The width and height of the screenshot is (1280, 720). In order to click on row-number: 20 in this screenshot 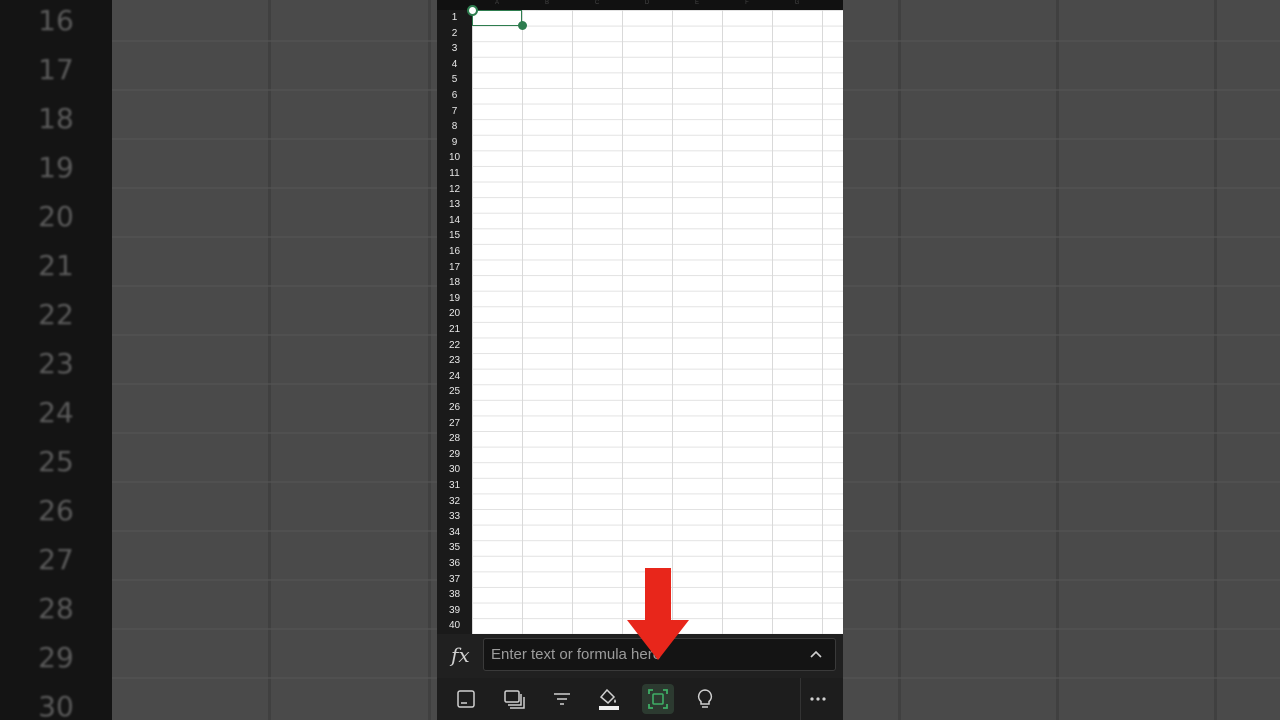, I will do `click(454, 314)`.